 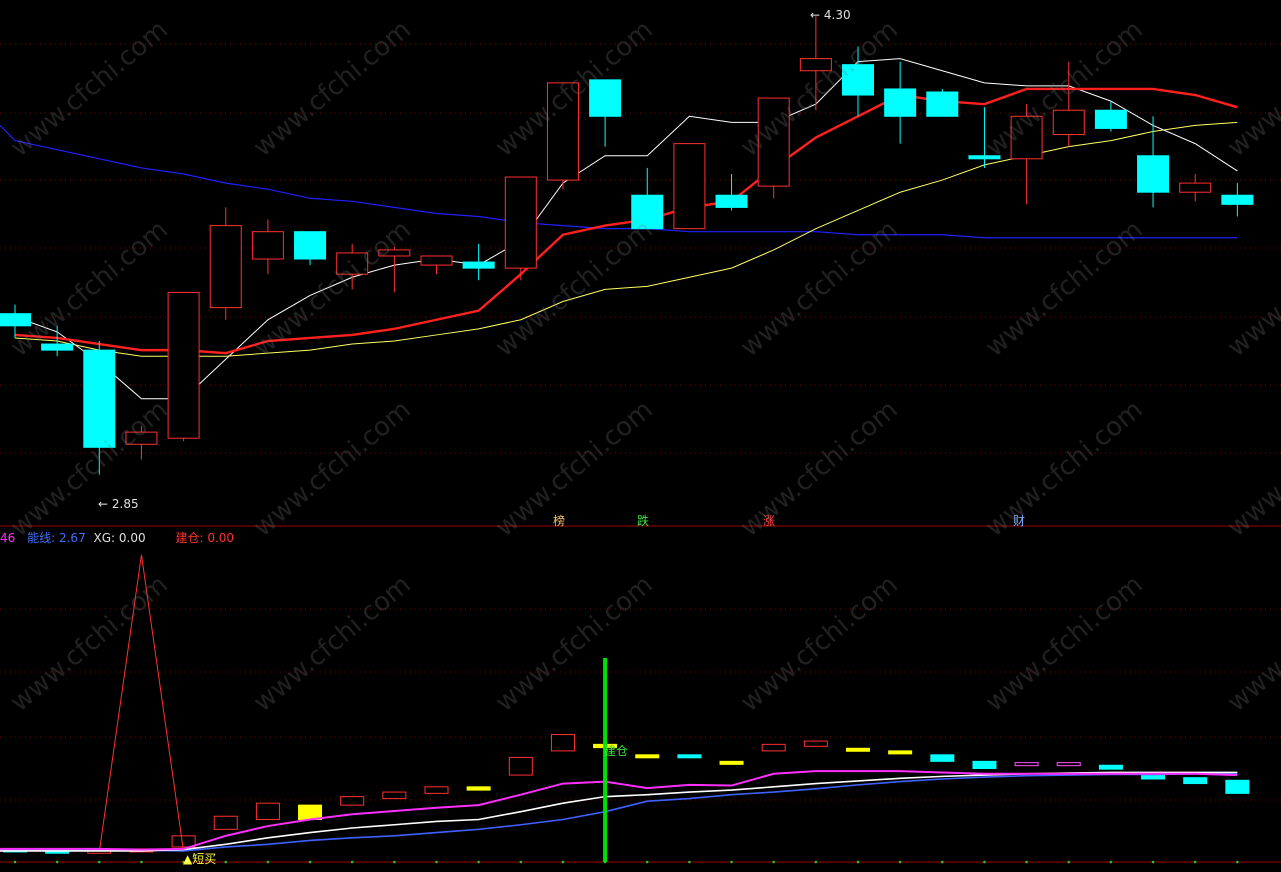 What do you see at coordinates (616, 751) in the screenshot?
I see `build-signal: 建仓` at bounding box center [616, 751].